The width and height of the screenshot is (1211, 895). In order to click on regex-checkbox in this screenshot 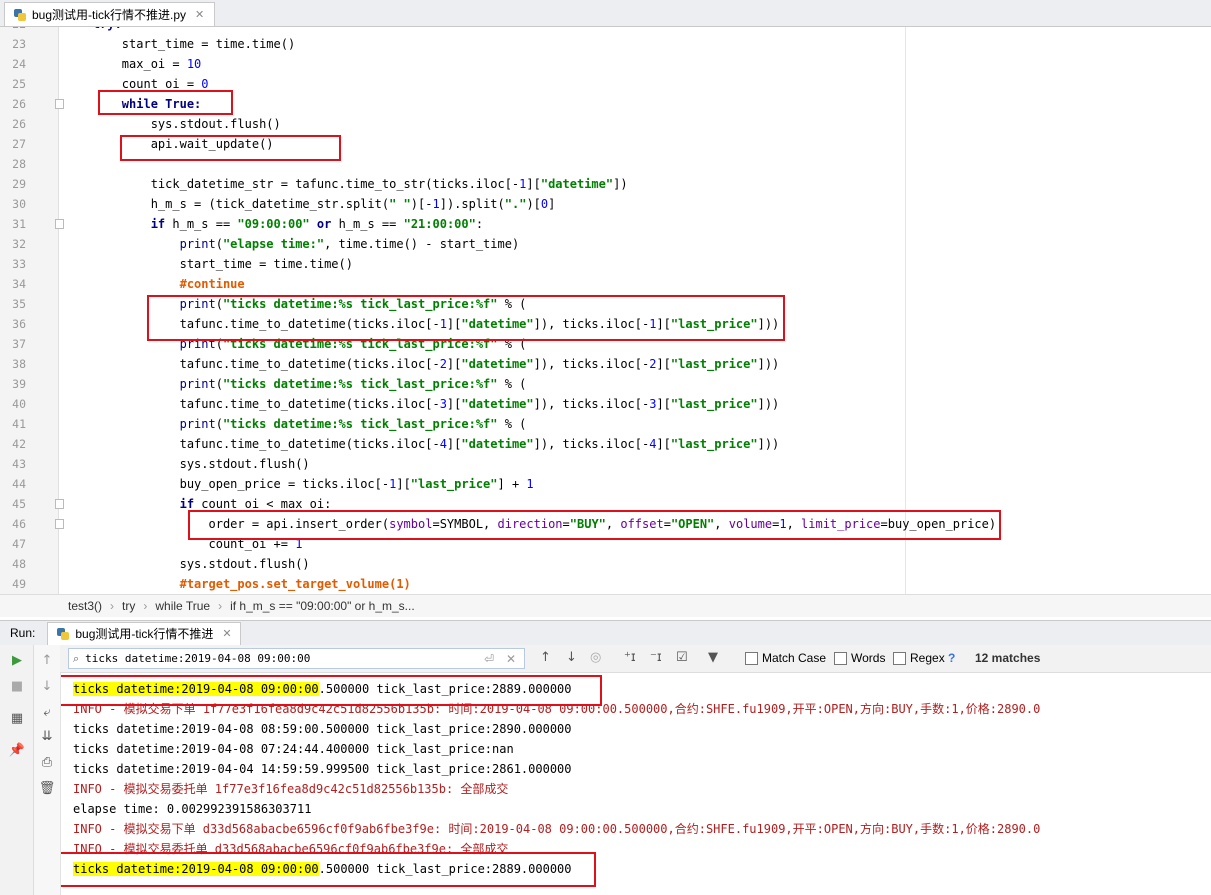, I will do `click(899, 658)`.